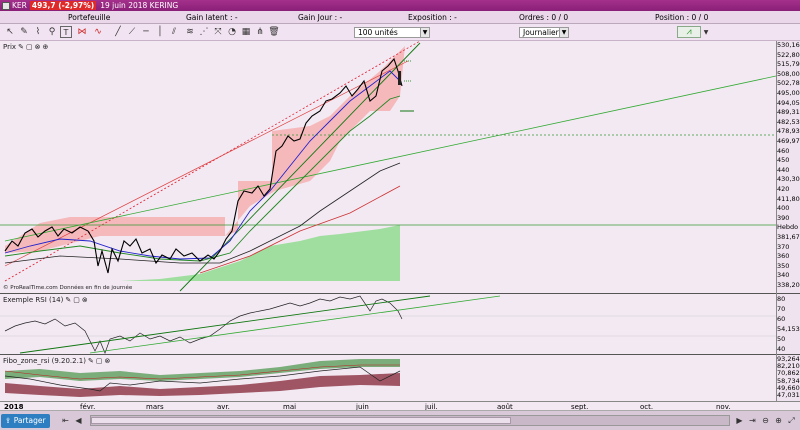  What do you see at coordinates (246, 32) in the screenshot?
I see `grid-tool-icon: ▦` at bounding box center [246, 32].